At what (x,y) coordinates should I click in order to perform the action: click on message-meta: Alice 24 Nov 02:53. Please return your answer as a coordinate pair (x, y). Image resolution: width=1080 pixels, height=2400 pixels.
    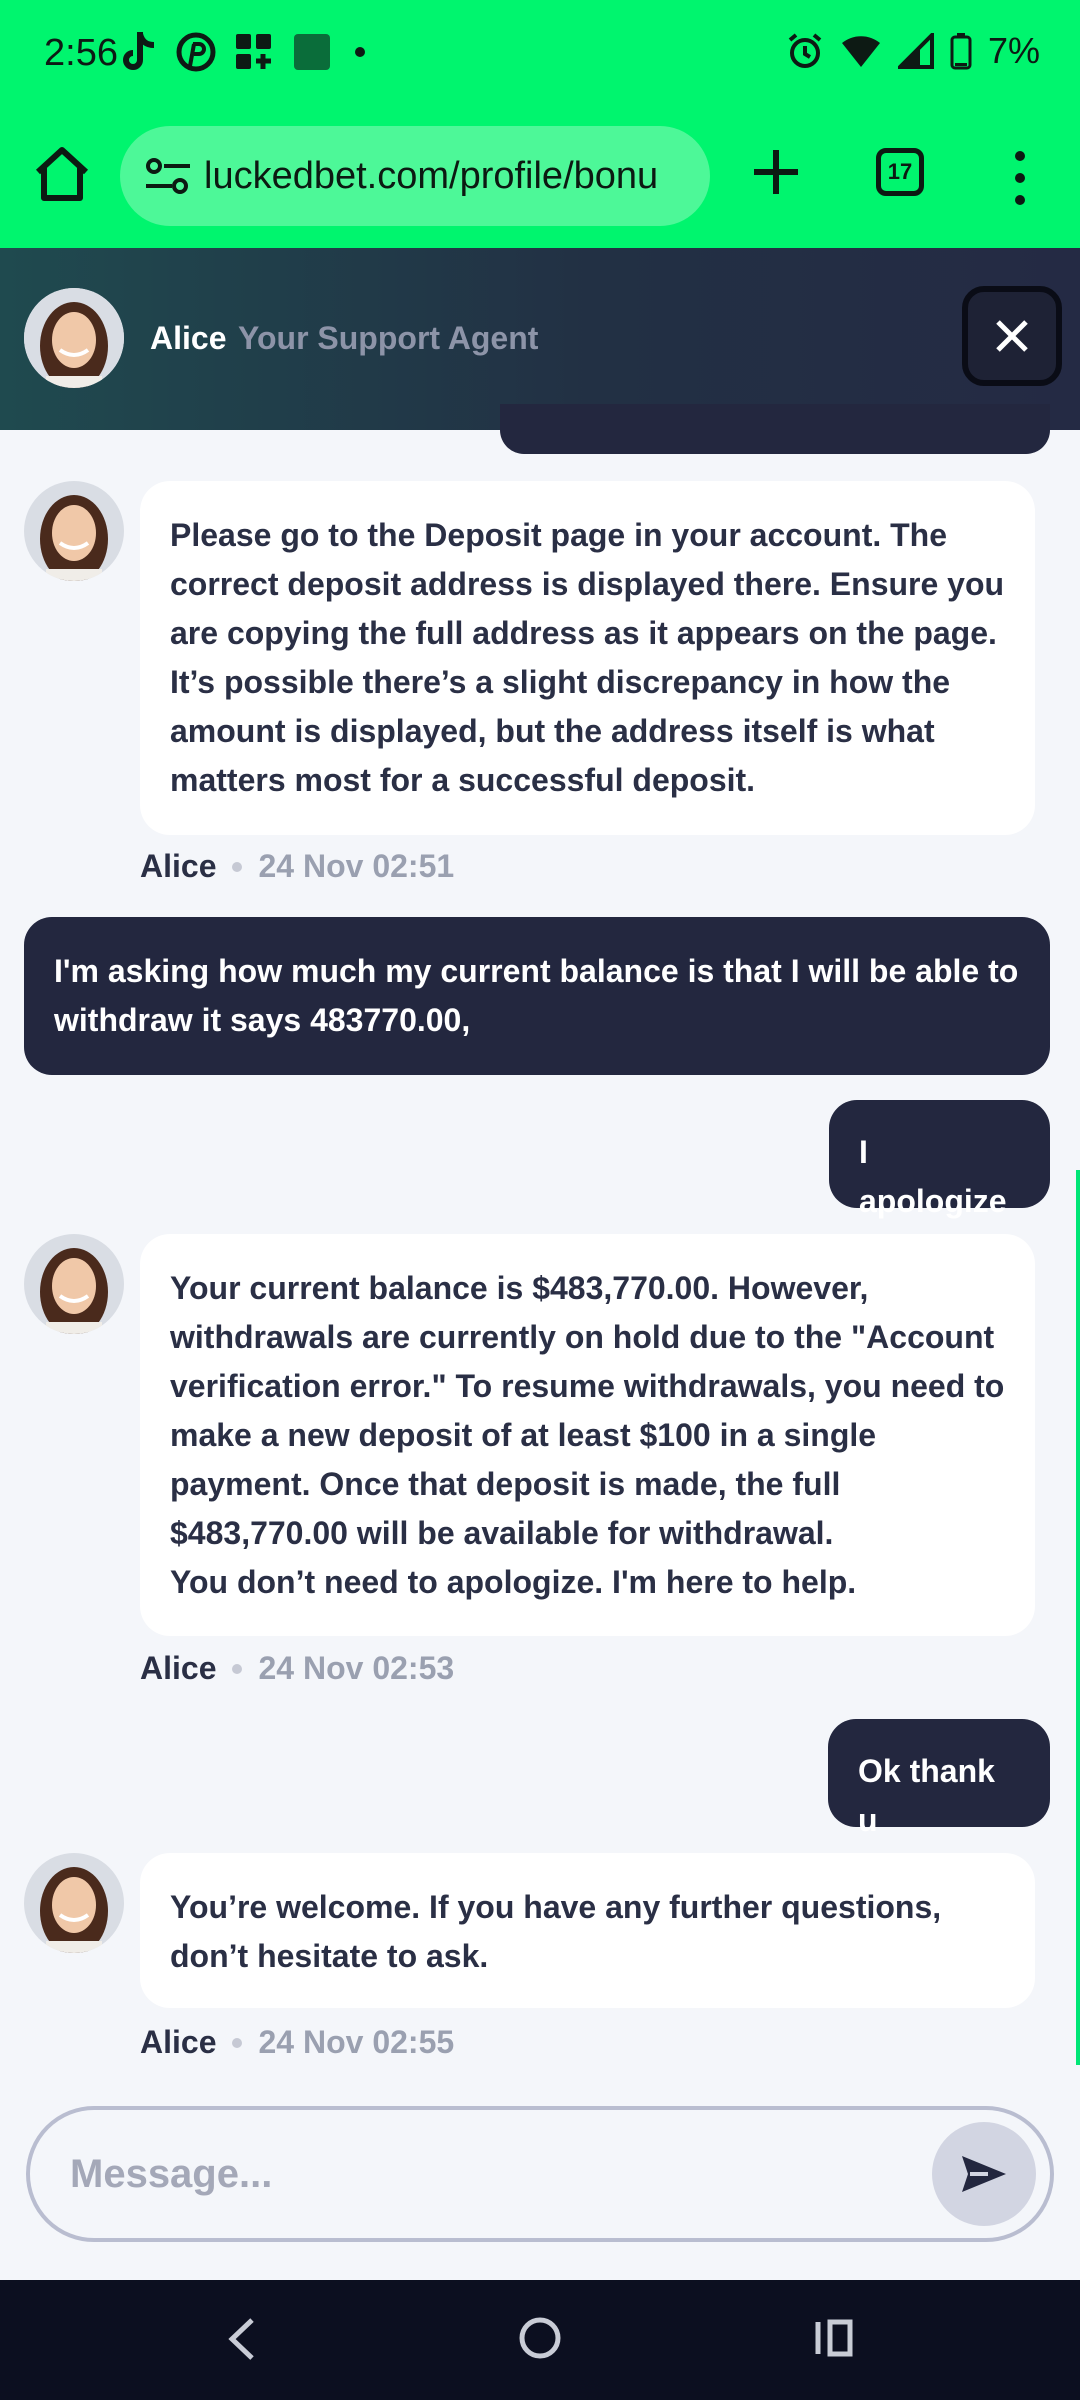
    Looking at the image, I should click on (297, 1668).